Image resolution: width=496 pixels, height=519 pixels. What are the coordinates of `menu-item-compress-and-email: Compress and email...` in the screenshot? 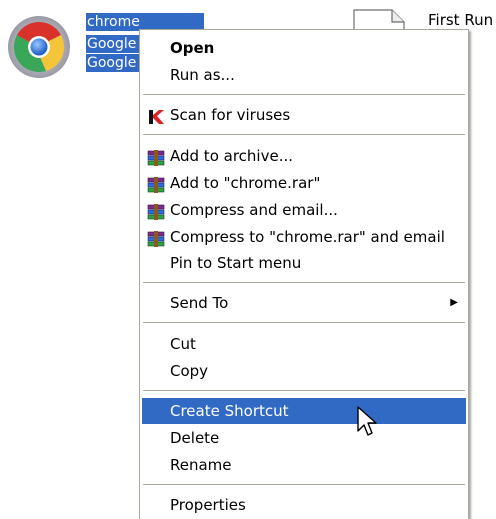 It's located at (304, 210).